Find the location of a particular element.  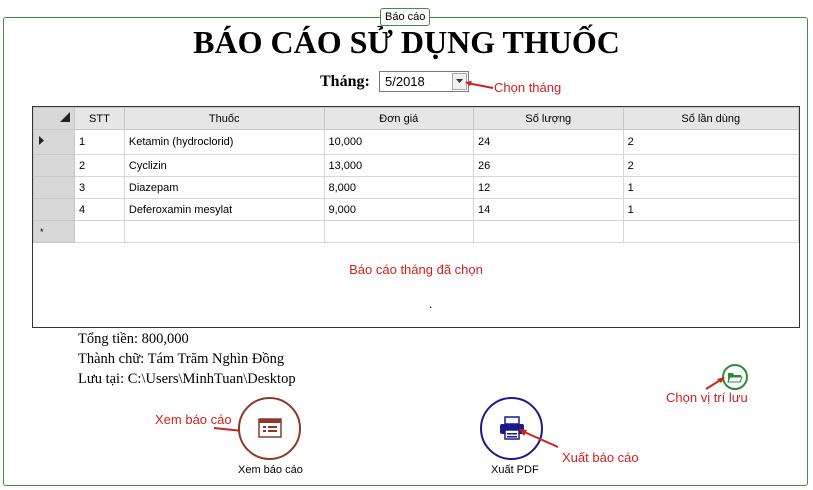

report-icon is located at coordinates (270, 428).